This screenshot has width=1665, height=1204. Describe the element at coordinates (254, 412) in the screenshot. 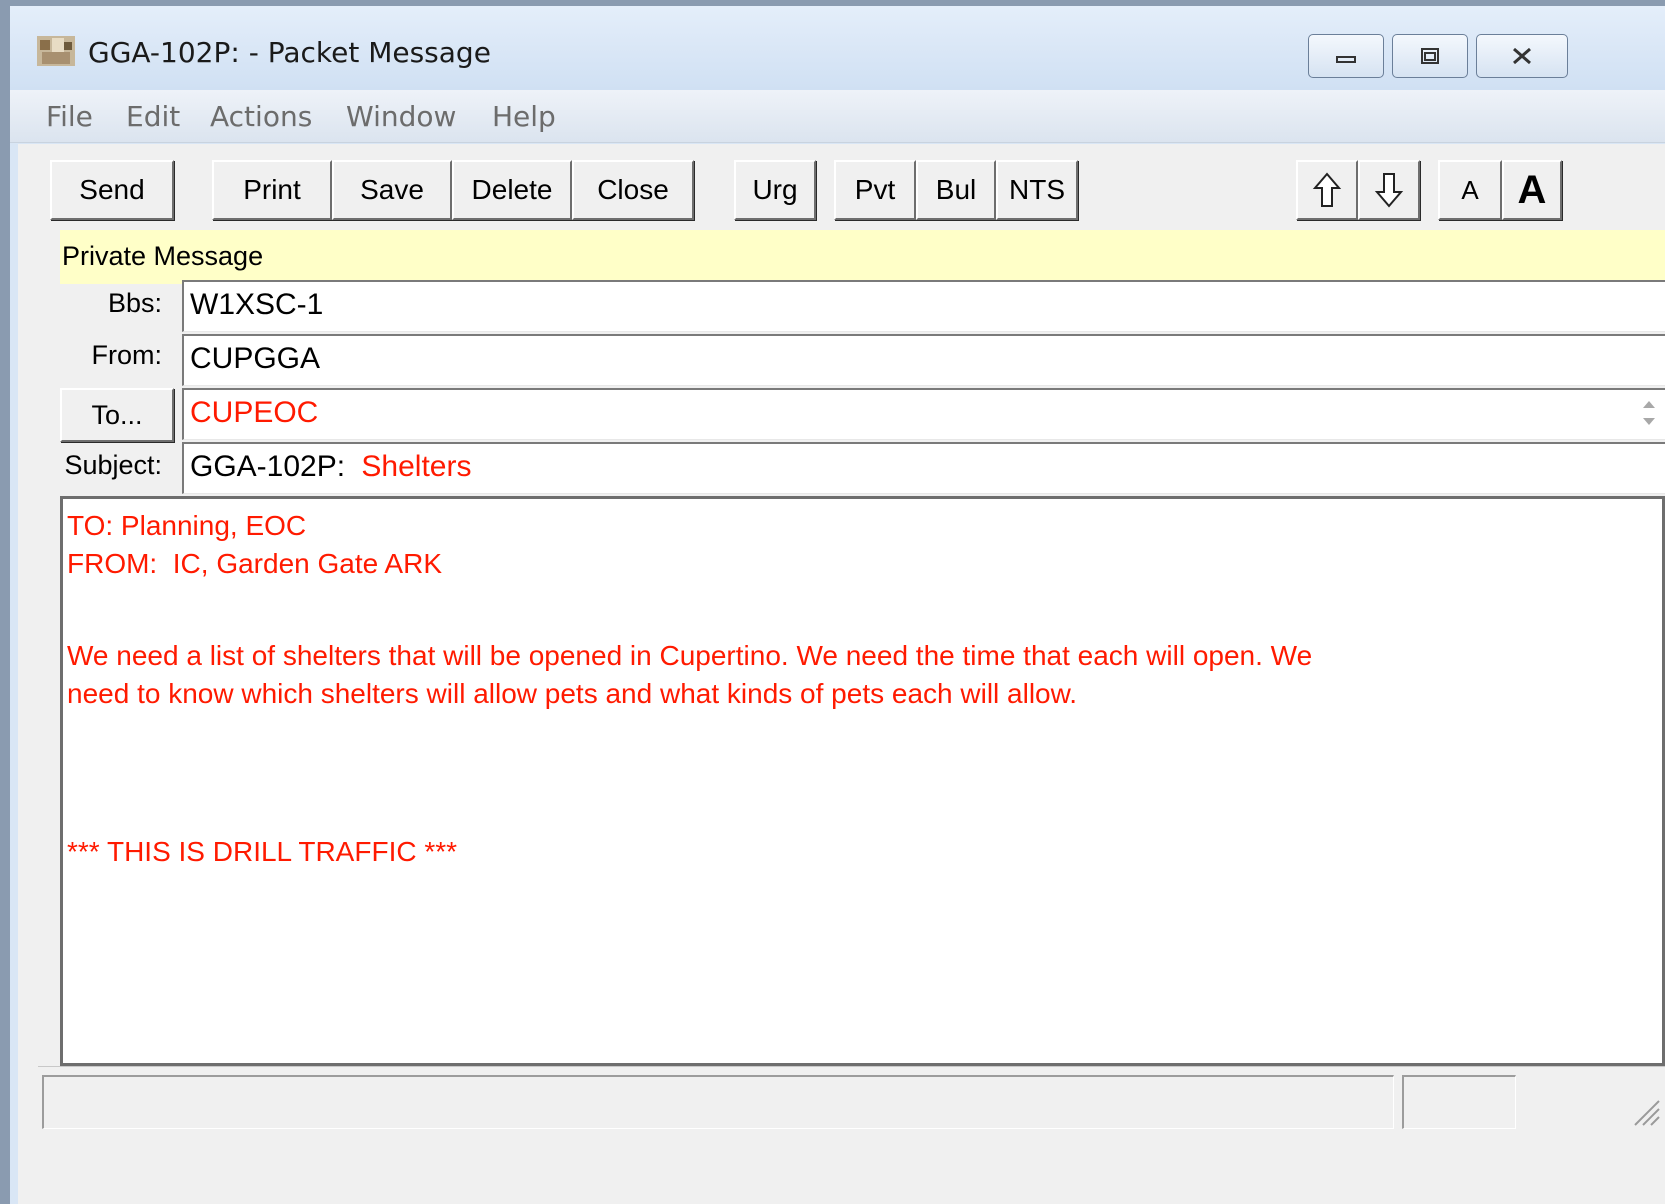

I see `to-value: CUPEOC` at that location.